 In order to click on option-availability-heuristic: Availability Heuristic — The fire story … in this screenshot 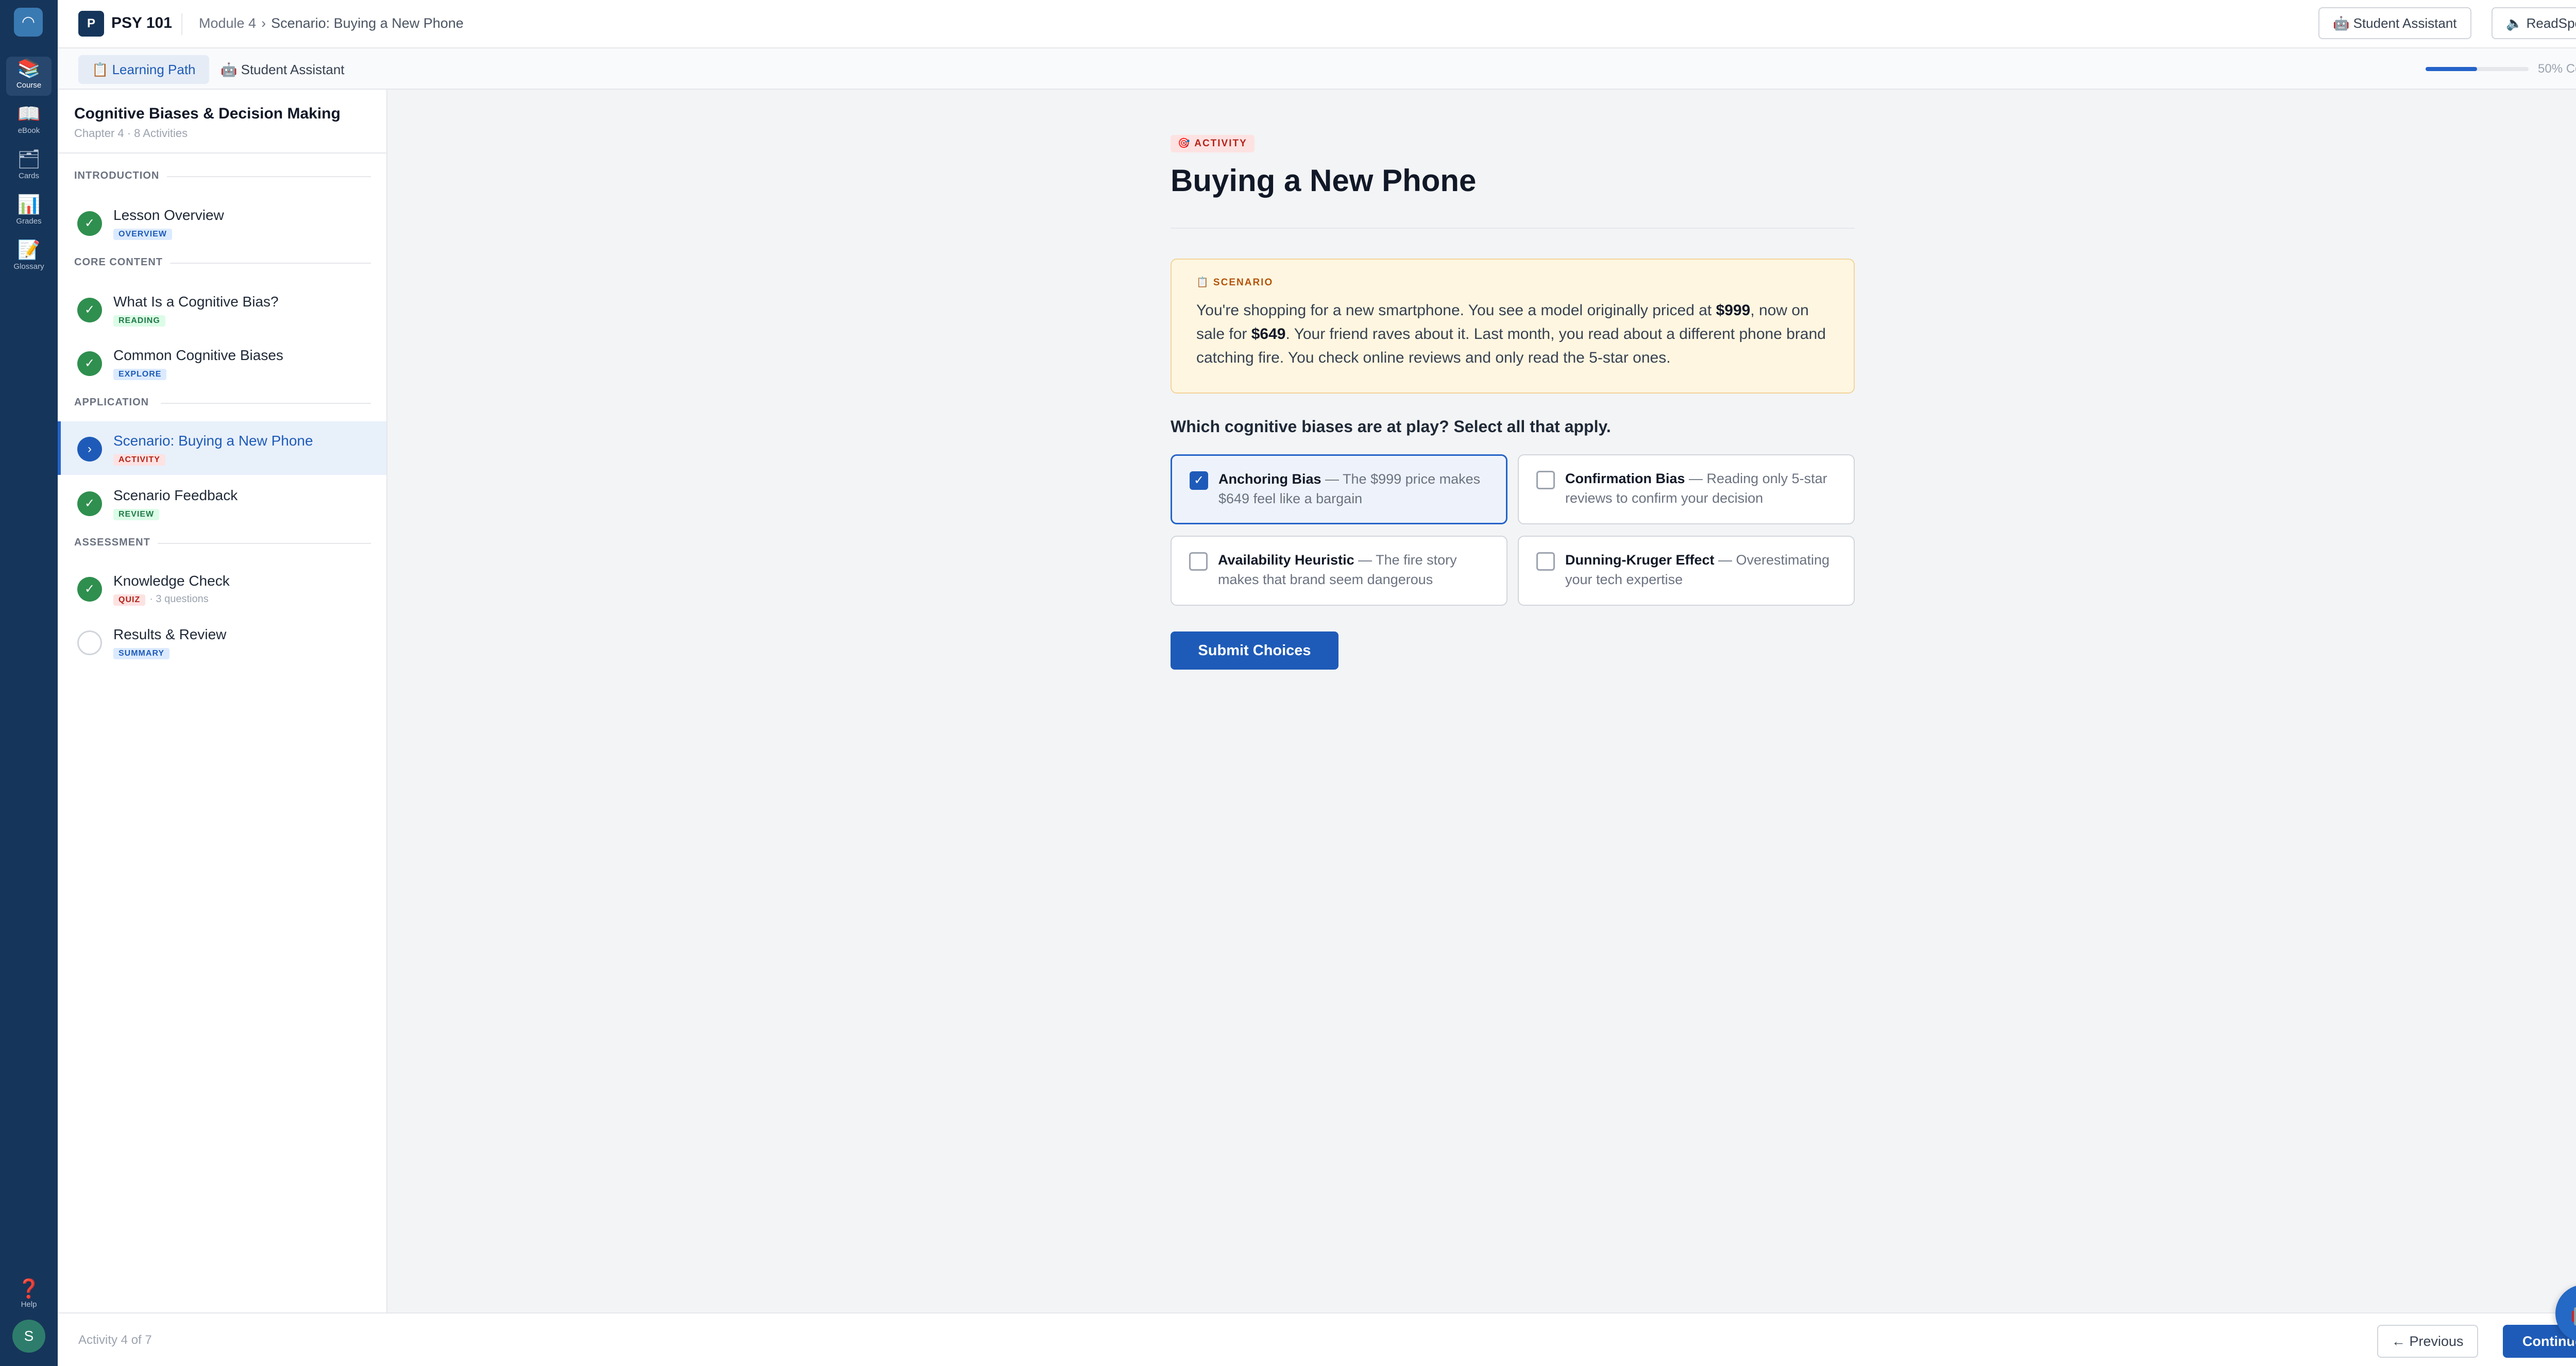, I will do `click(1339, 571)`.